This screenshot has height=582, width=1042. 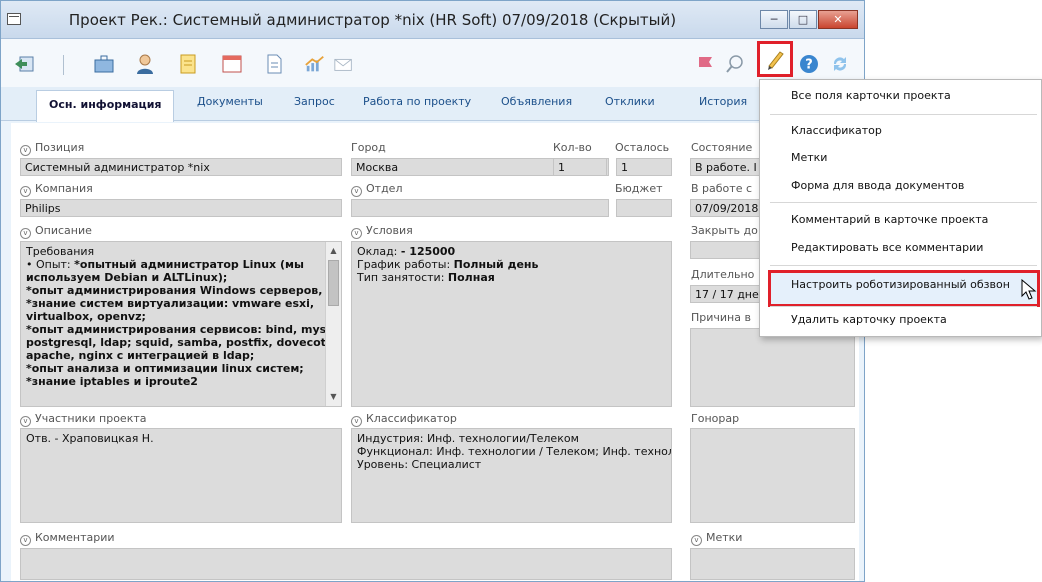 I want to click on maximize-button: □, so click(x=803, y=19).